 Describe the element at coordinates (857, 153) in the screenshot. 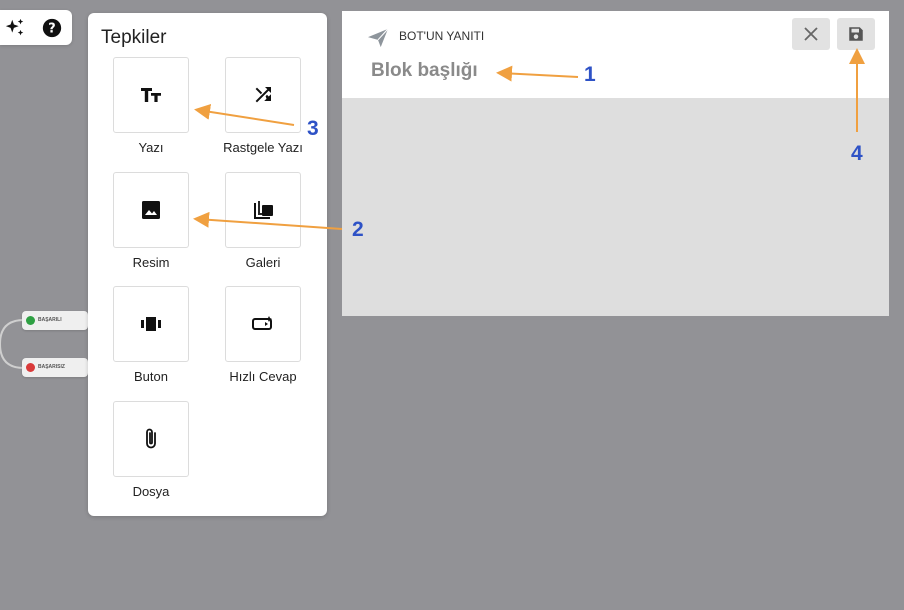

I see `annotation-number: 4` at that location.